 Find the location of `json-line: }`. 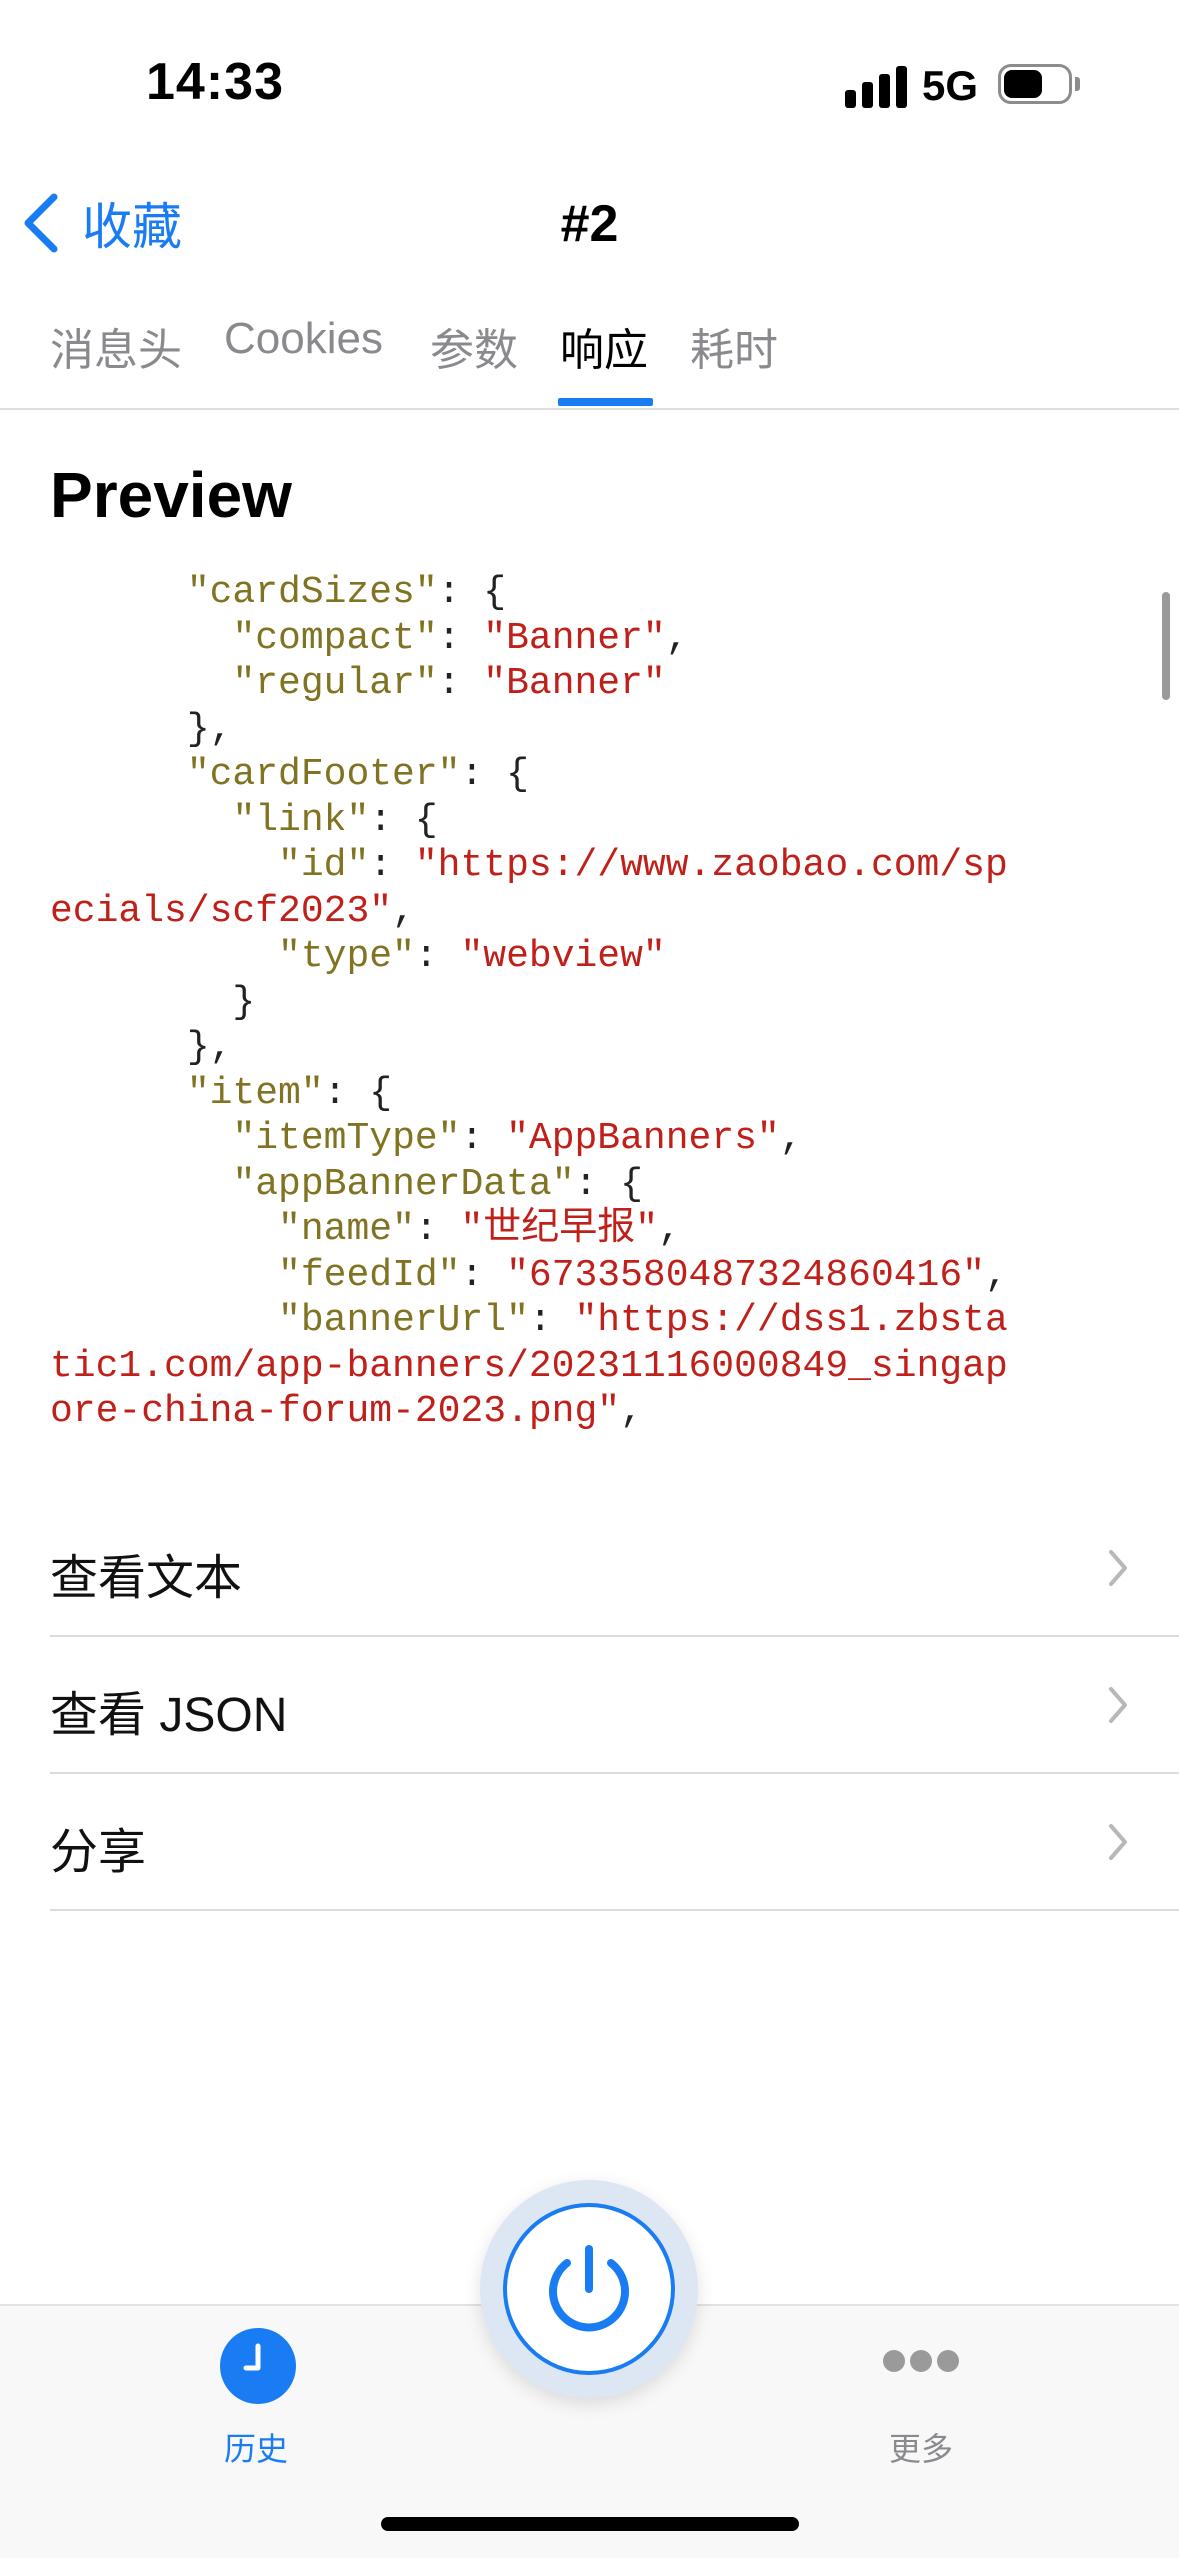

json-line: } is located at coordinates (590, 1003).